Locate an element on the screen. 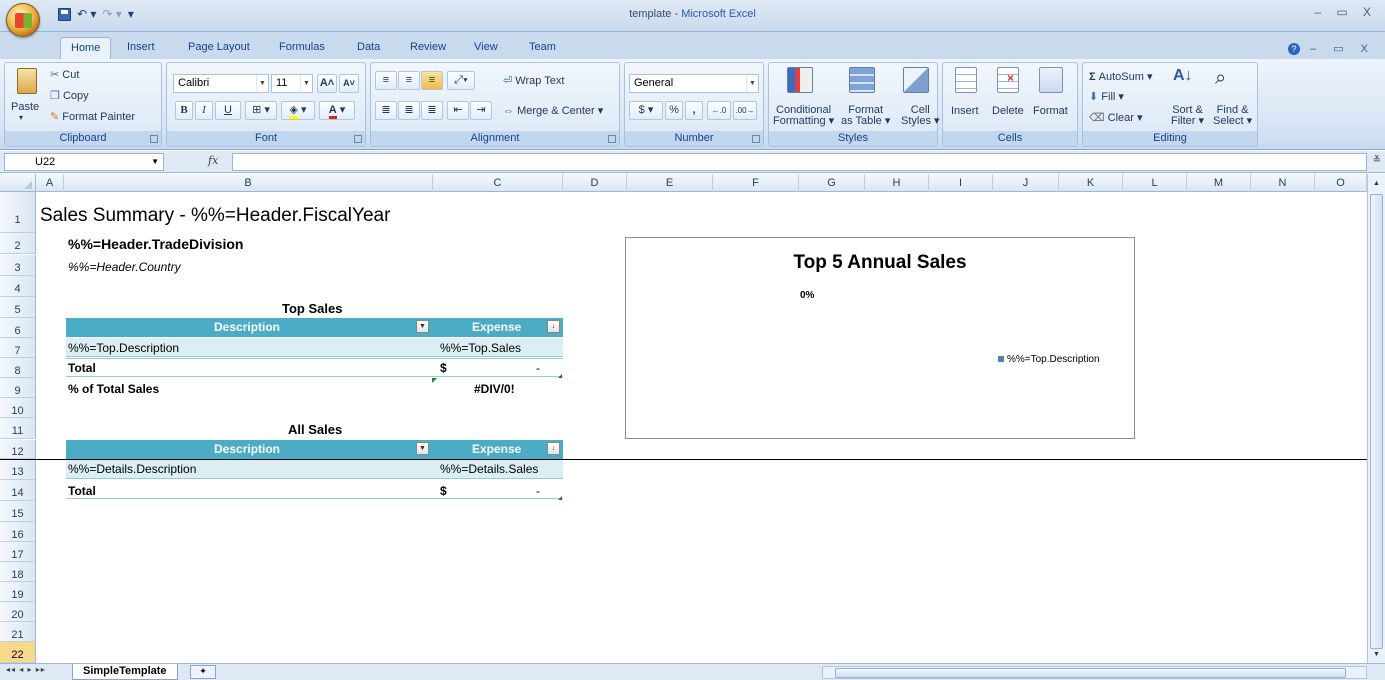  top-total-label: Total is located at coordinates (82, 368).